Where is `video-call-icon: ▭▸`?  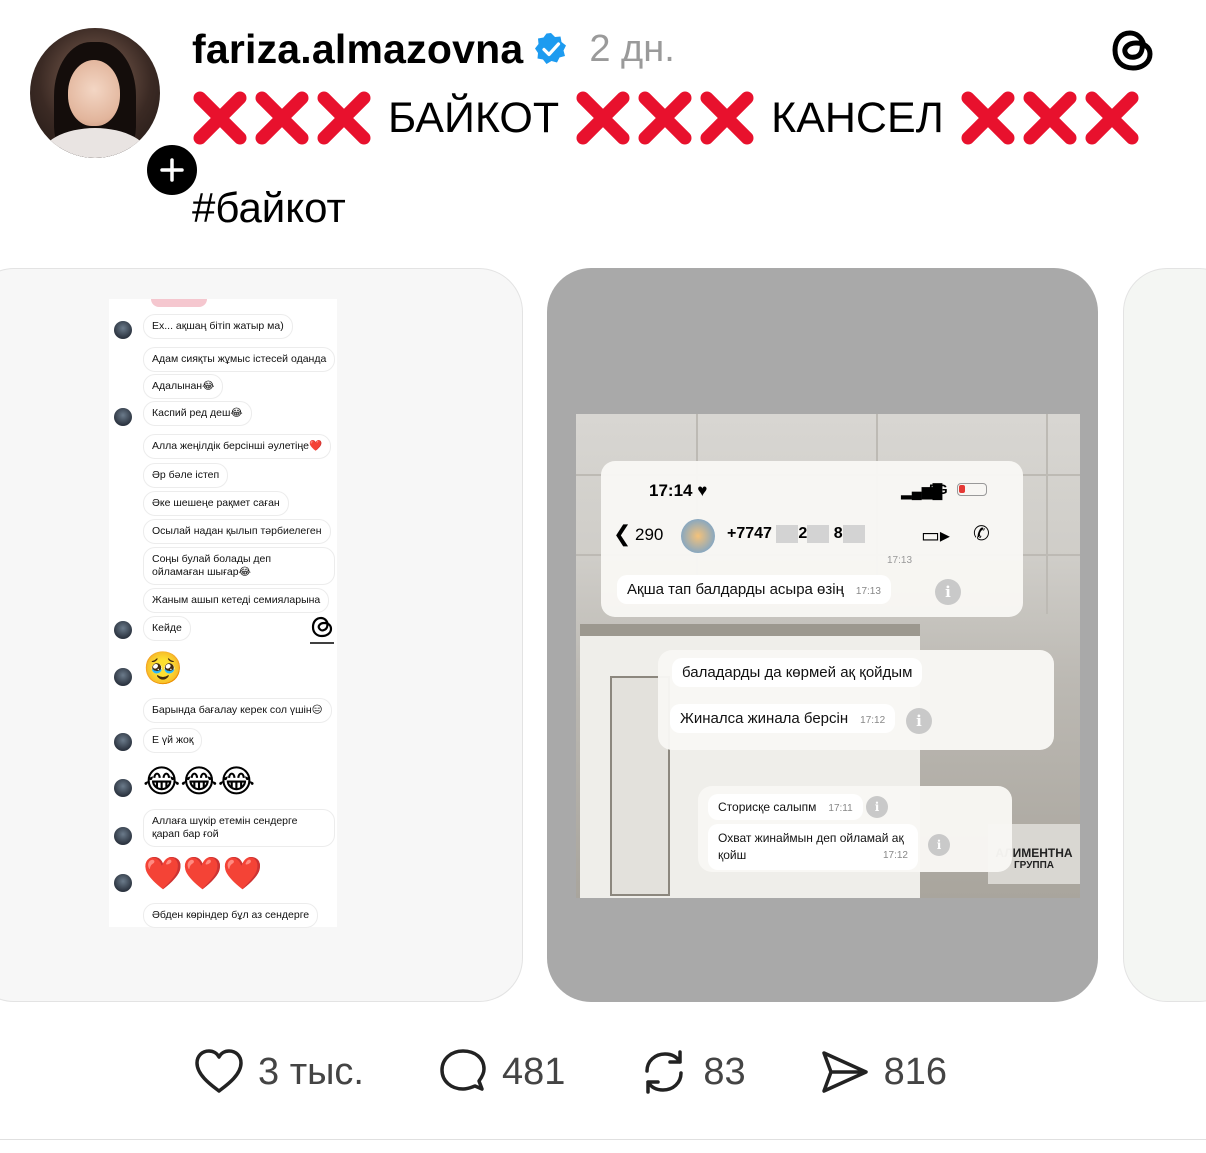
video-call-icon: ▭▸ is located at coordinates (935, 535).